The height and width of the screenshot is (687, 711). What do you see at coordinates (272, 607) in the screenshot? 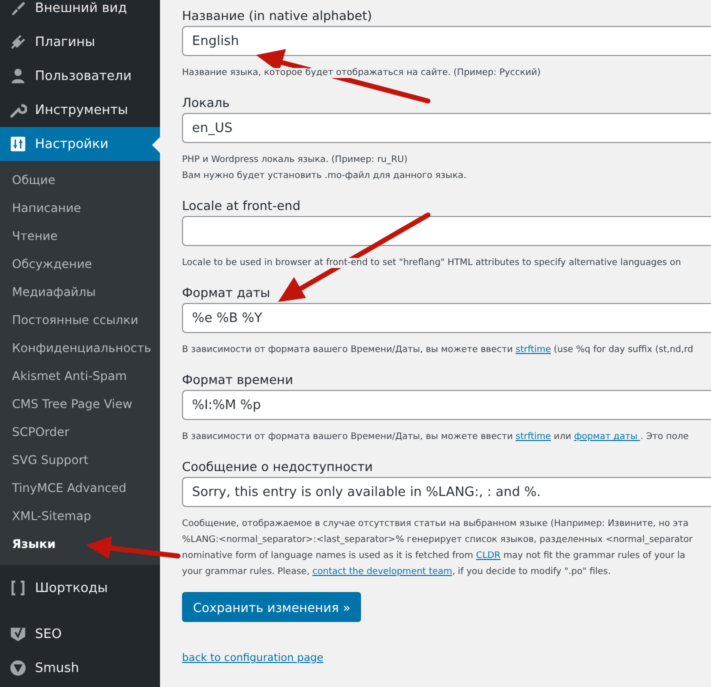
I see `save-button: Сохранить изменения »` at bounding box center [272, 607].